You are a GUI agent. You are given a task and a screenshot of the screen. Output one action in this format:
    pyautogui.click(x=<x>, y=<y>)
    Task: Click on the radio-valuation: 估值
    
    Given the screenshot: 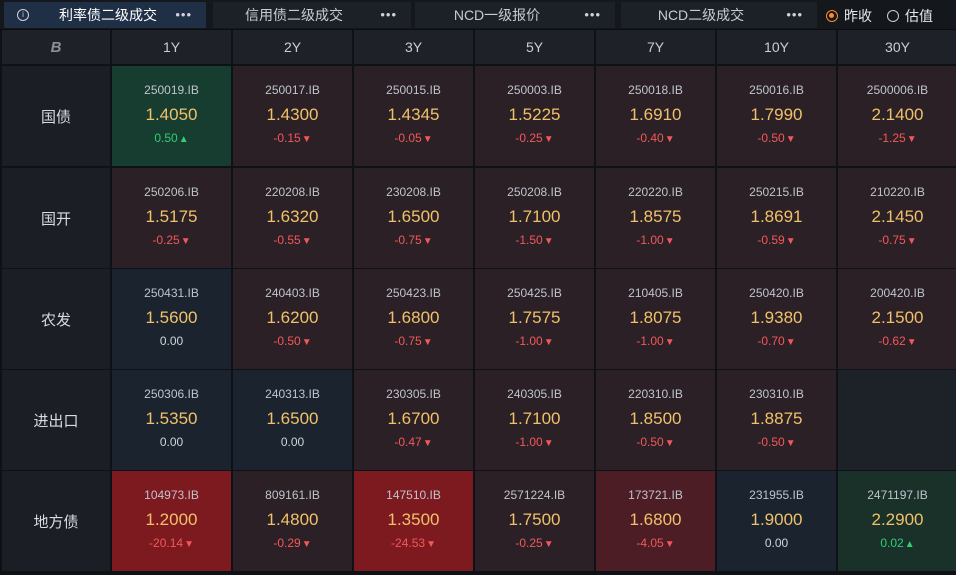 What is the action you would take?
    pyautogui.click(x=910, y=16)
    